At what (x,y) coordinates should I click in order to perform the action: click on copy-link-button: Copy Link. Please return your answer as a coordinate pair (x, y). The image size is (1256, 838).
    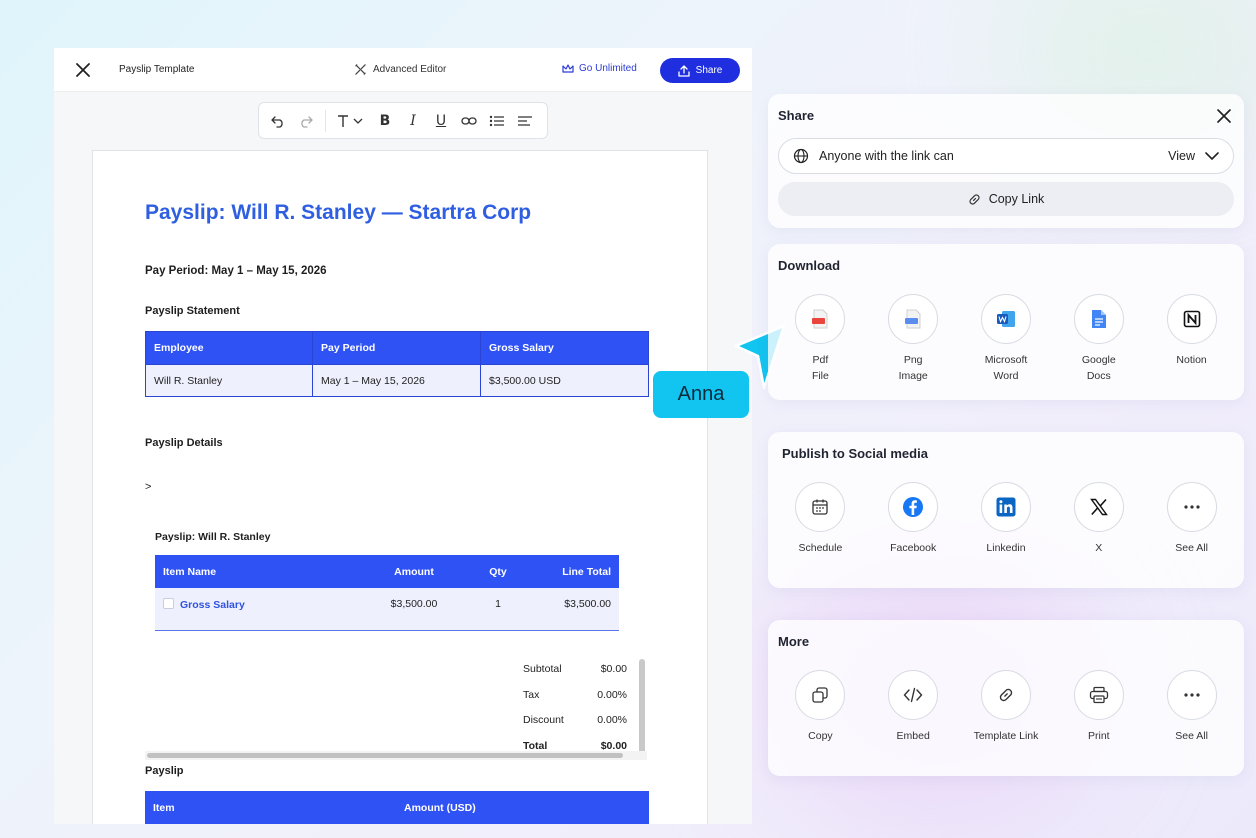
    Looking at the image, I should click on (1006, 199).